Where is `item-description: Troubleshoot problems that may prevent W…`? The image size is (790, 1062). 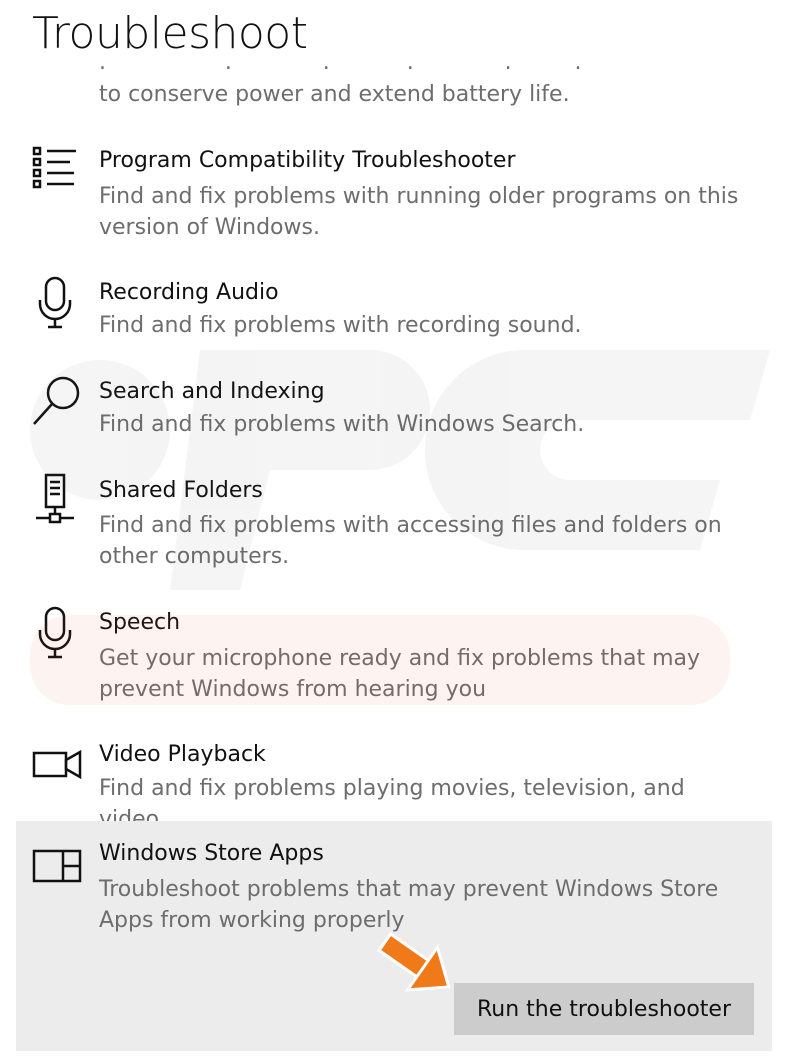 item-description: Troubleshoot problems that may prevent W… is located at coordinates (409, 905).